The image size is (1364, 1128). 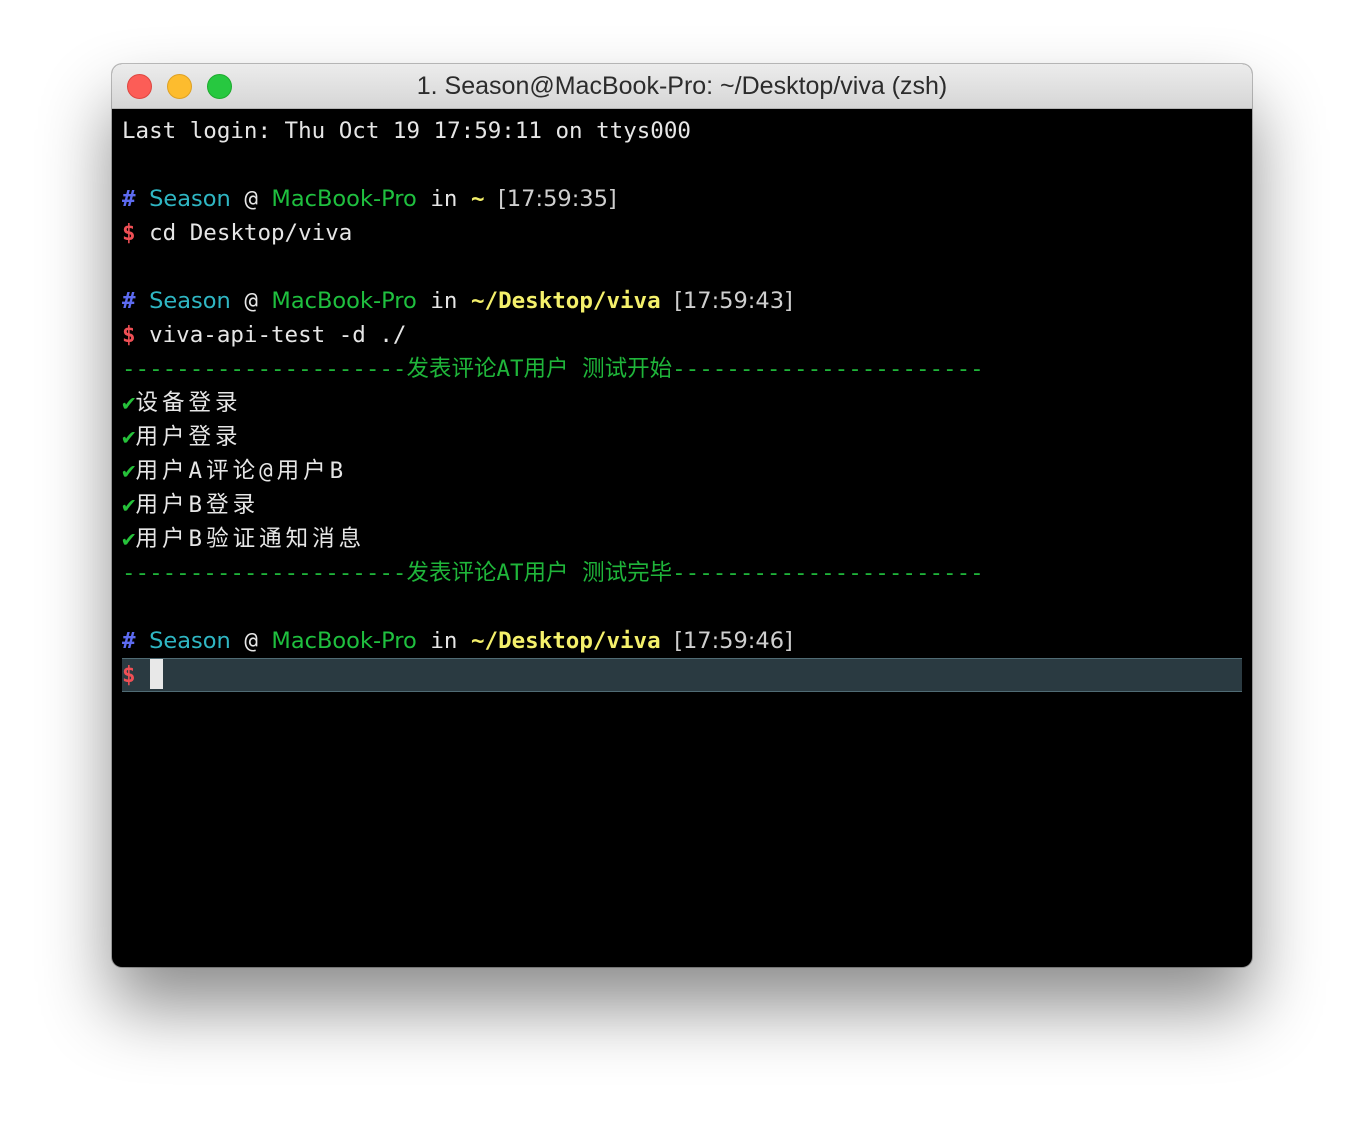 I want to click on active-input-line: $, so click(x=682, y=675).